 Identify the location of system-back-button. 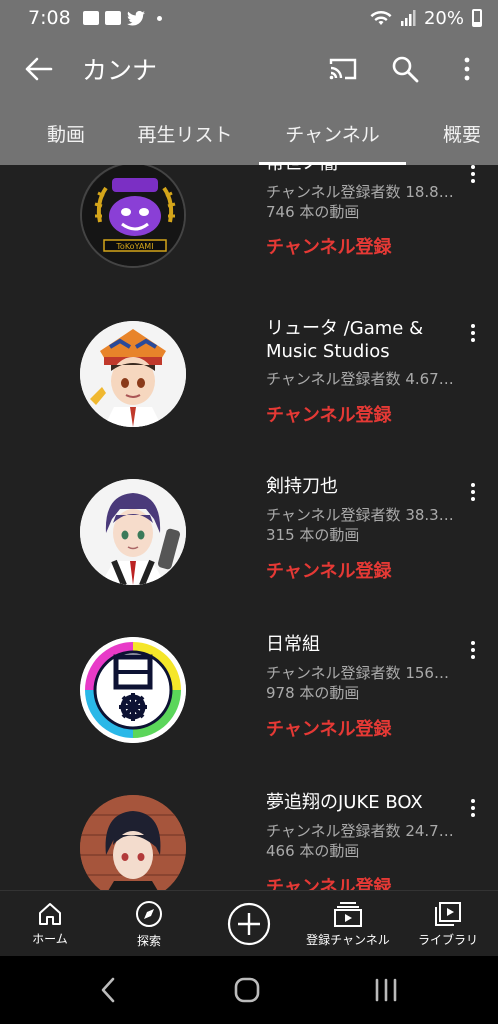
(108, 990).